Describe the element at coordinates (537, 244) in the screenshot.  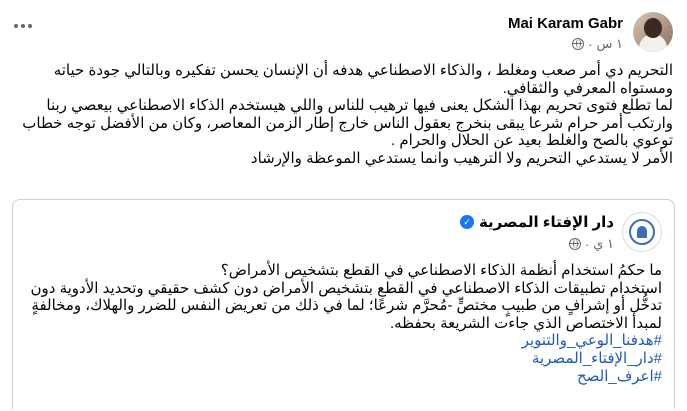
I see `shared-post-meta: ١ ي ·` at that location.